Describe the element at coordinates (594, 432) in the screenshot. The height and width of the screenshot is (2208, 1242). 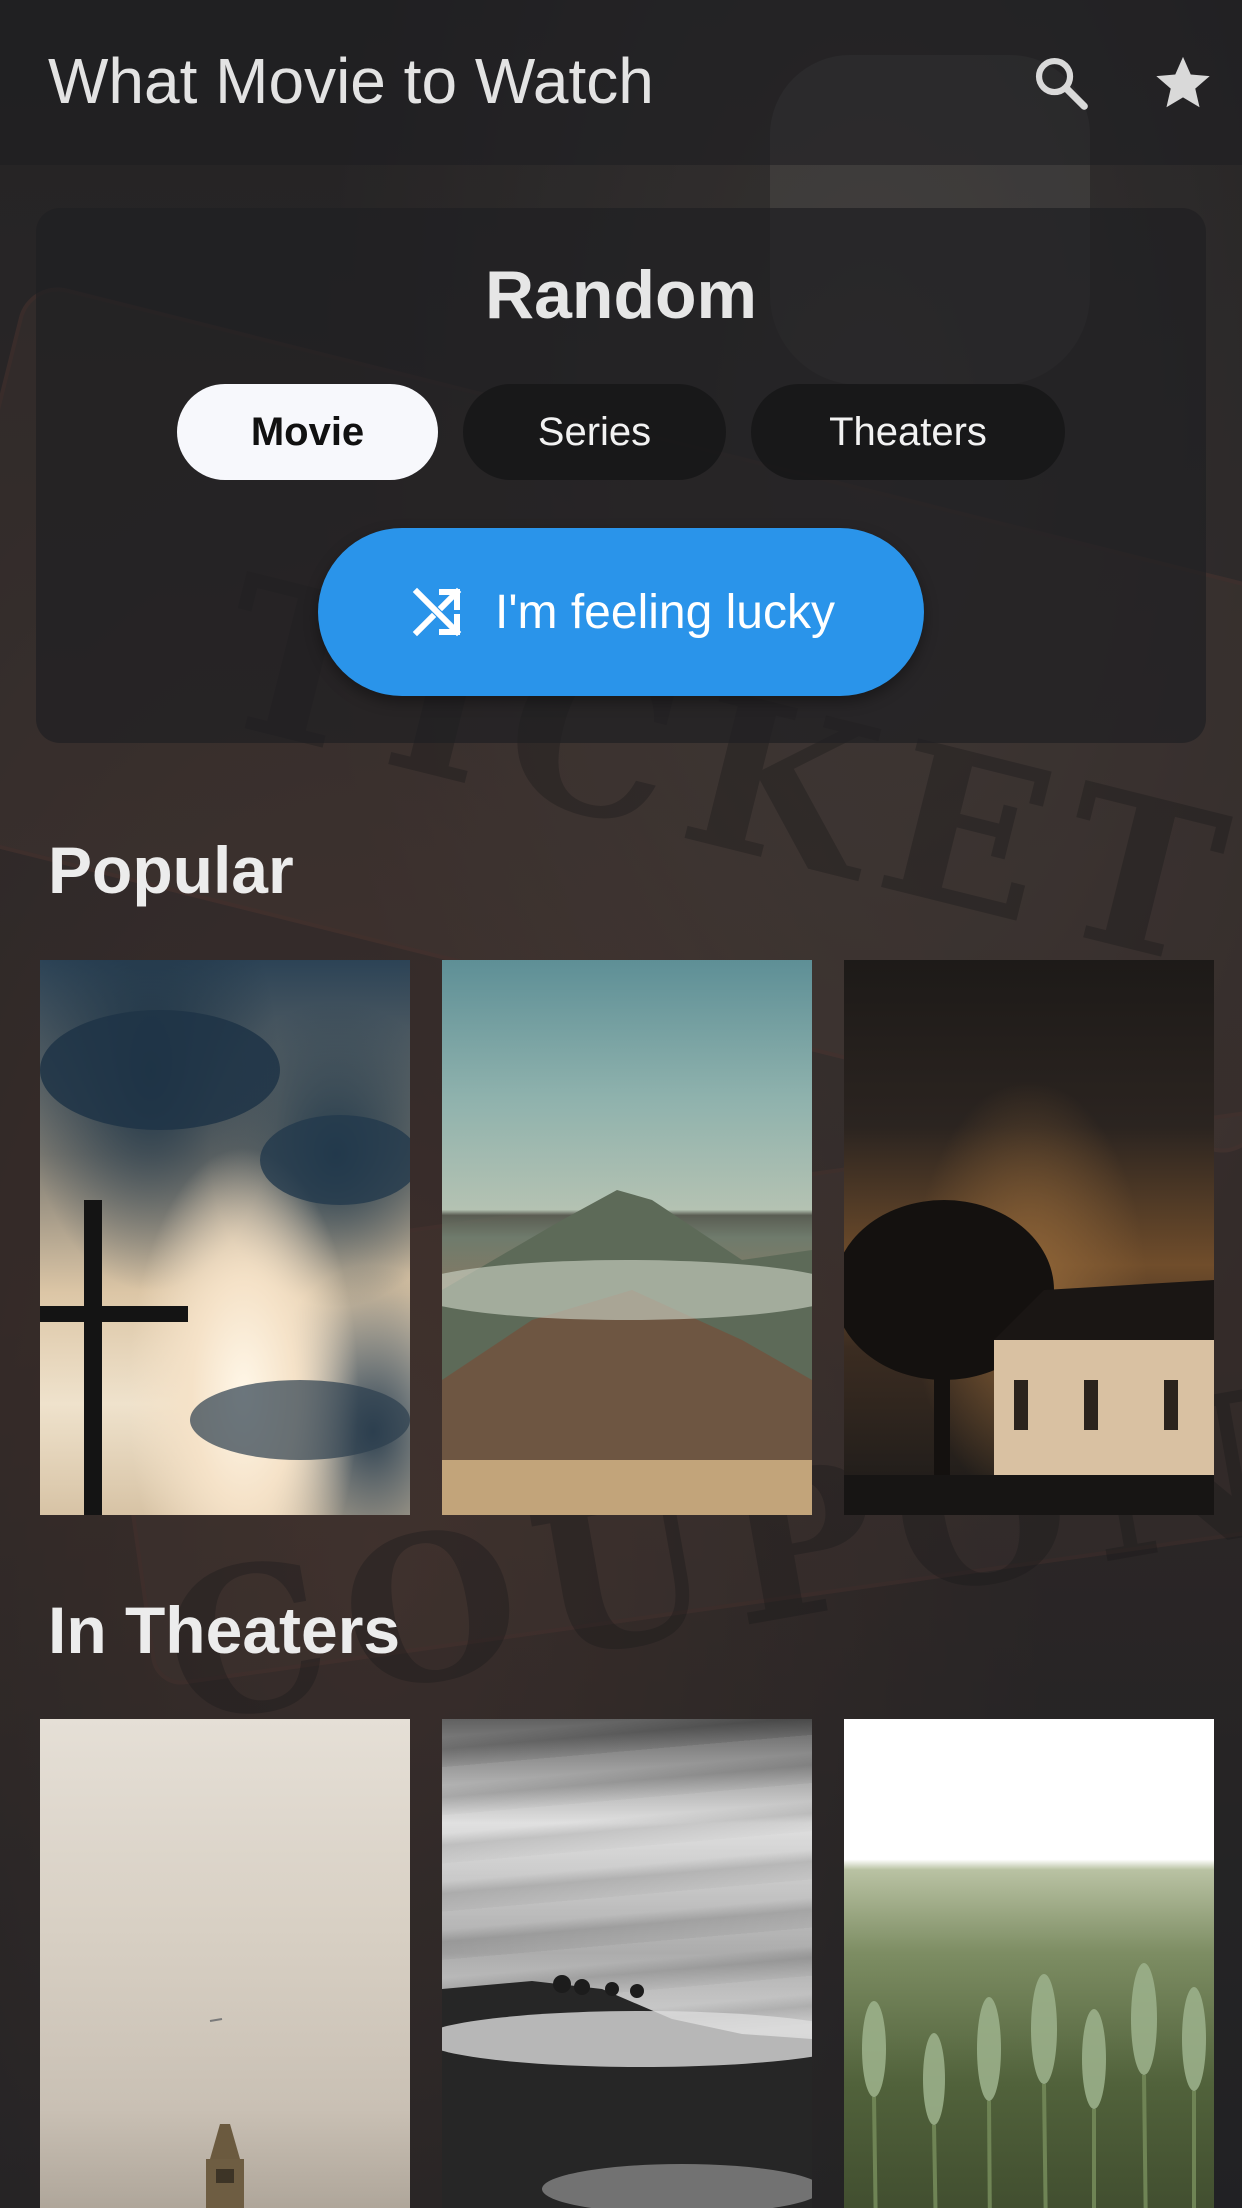
I see `chip-series: Series` at that location.